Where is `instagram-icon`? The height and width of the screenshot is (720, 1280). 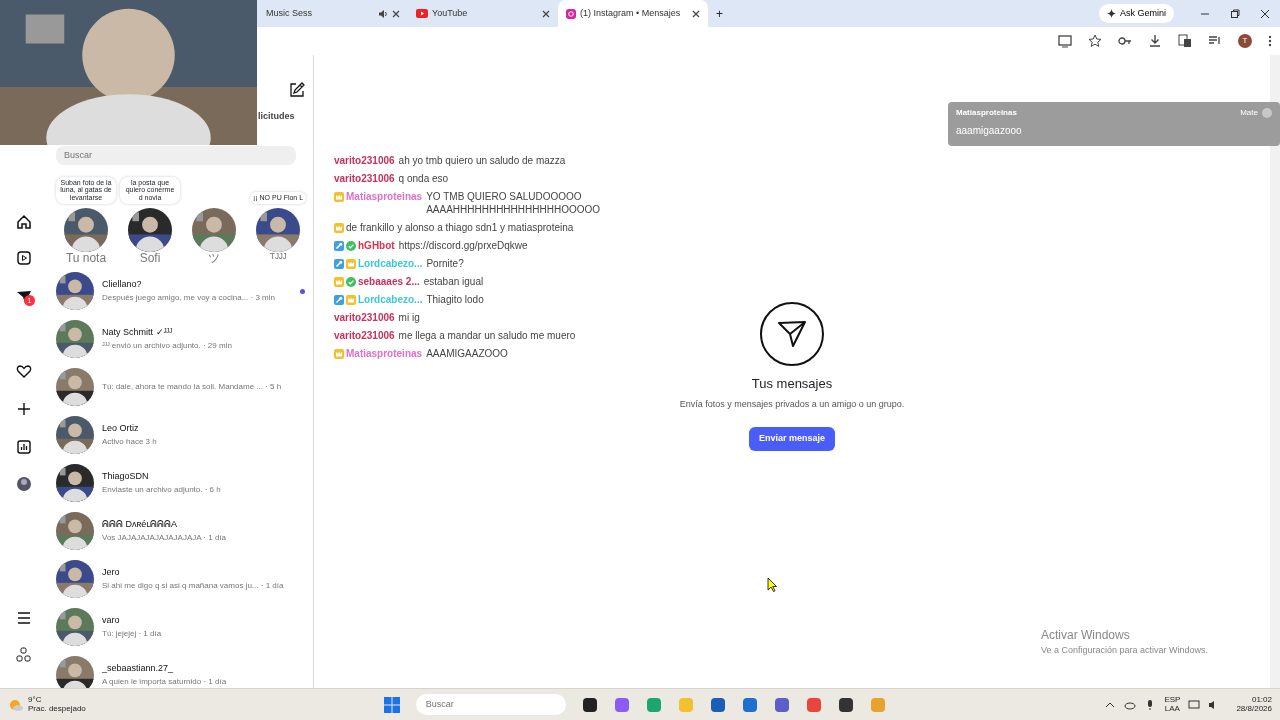 instagram-icon is located at coordinates (571, 13).